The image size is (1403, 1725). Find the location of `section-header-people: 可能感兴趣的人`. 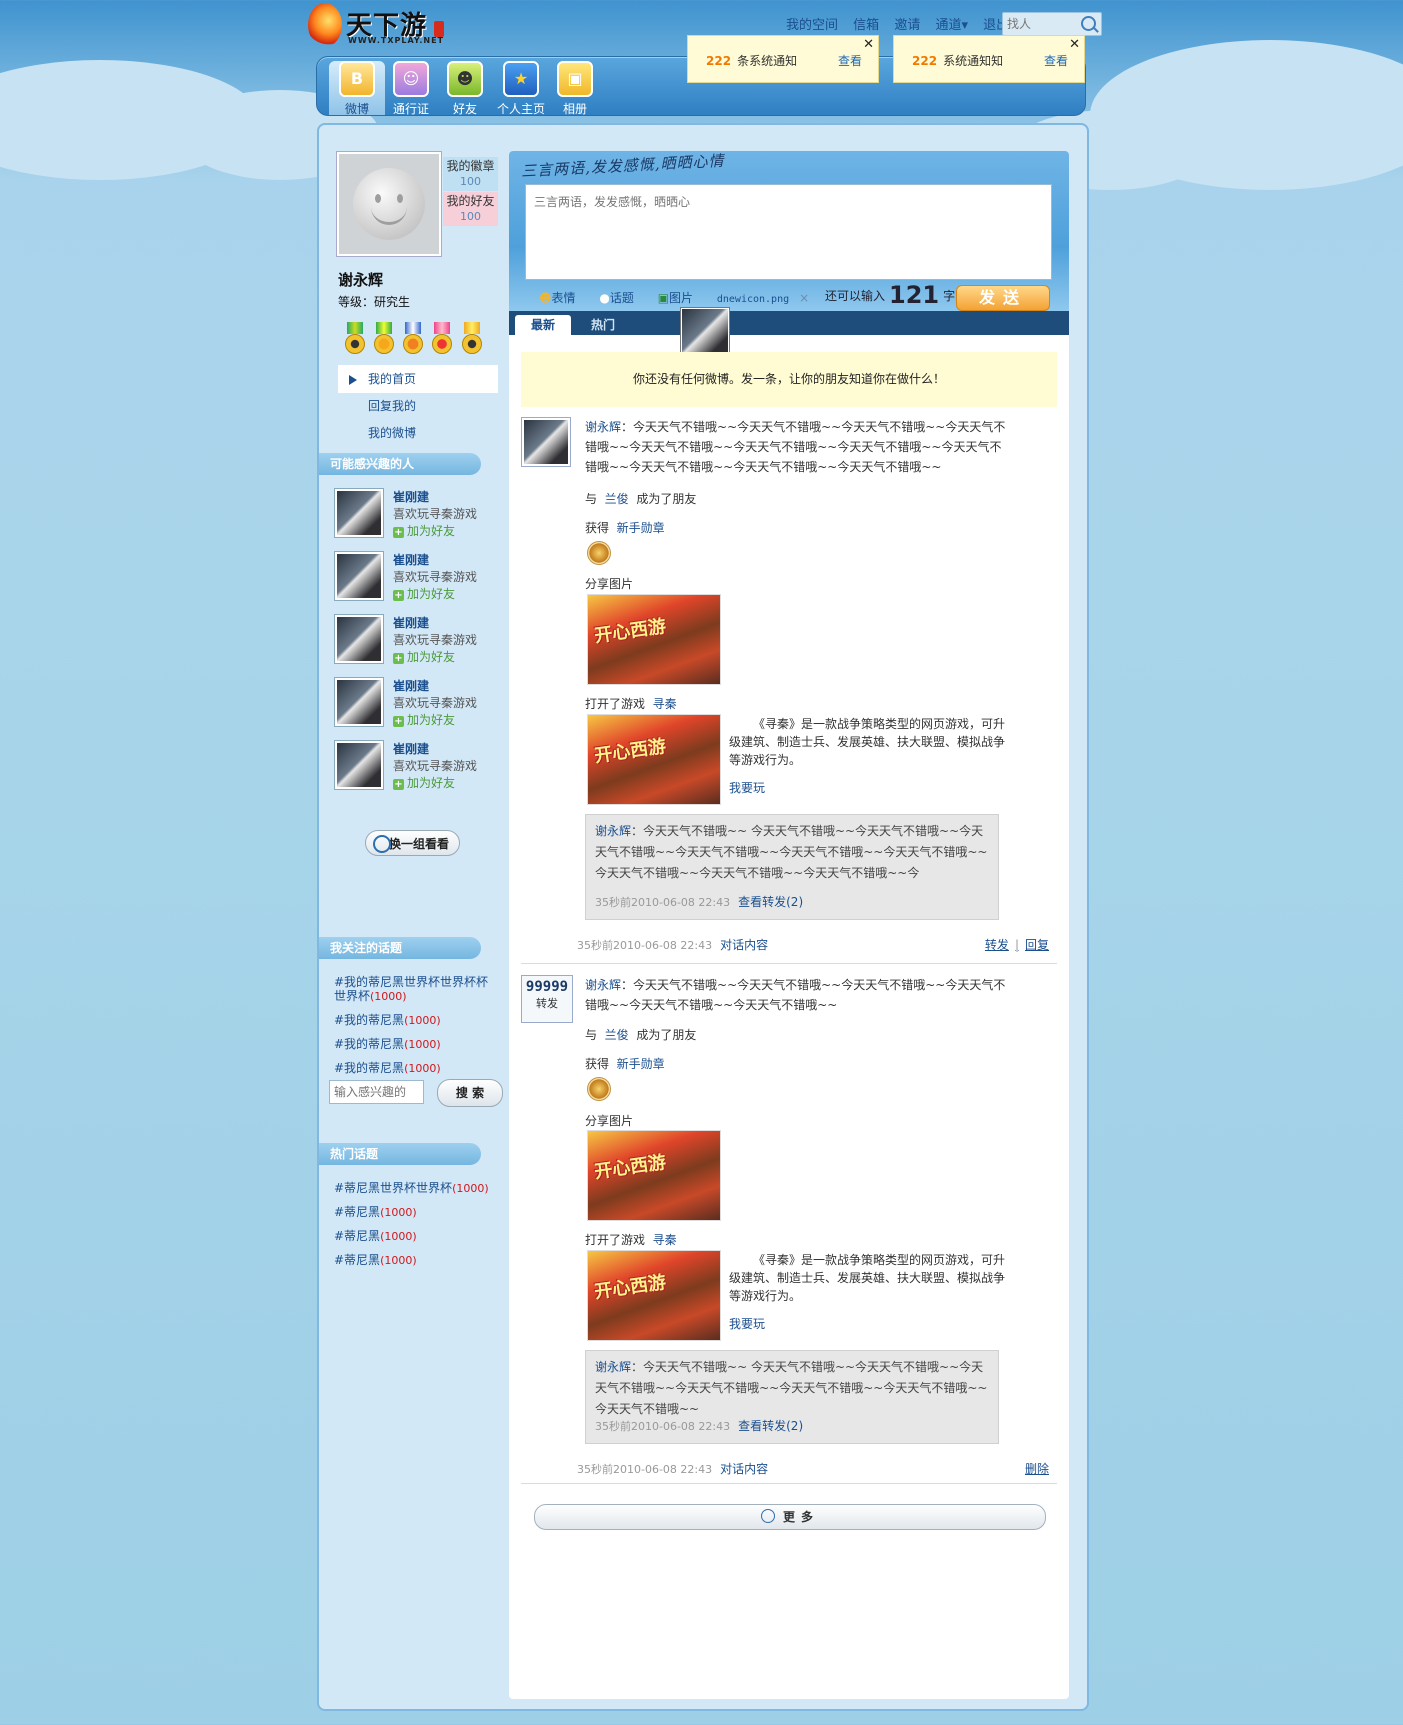

section-header-people: 可能感兴趣的人 is located at coordinates (400, 464).